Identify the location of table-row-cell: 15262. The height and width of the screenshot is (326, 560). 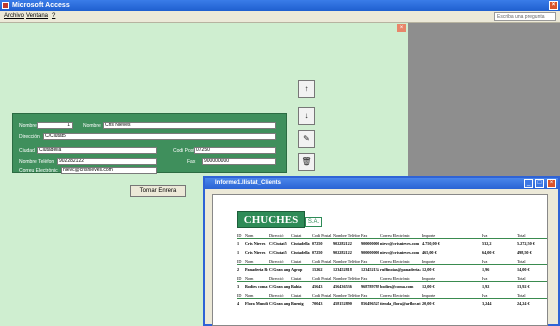
(317, 269).